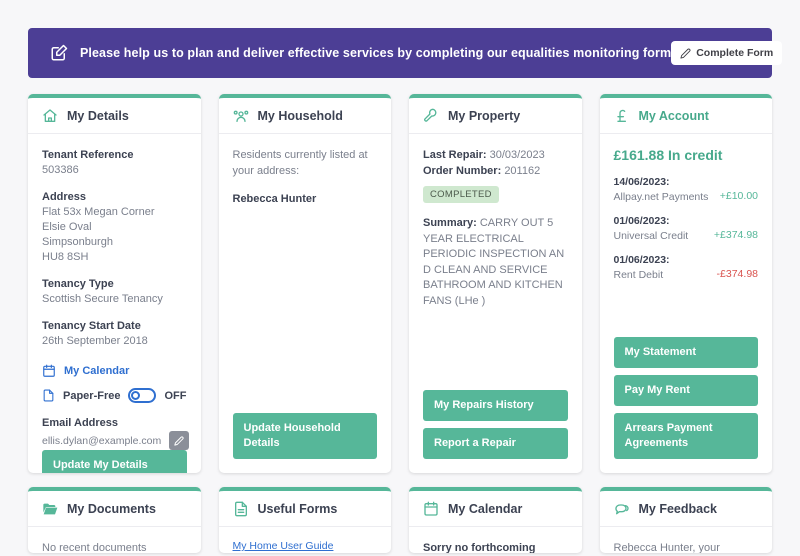 The width and height of the screenshot is (800, 556). Describe the element at coordinates (673, 116) in the screenshot. I see `card-title: My Account` at that location.